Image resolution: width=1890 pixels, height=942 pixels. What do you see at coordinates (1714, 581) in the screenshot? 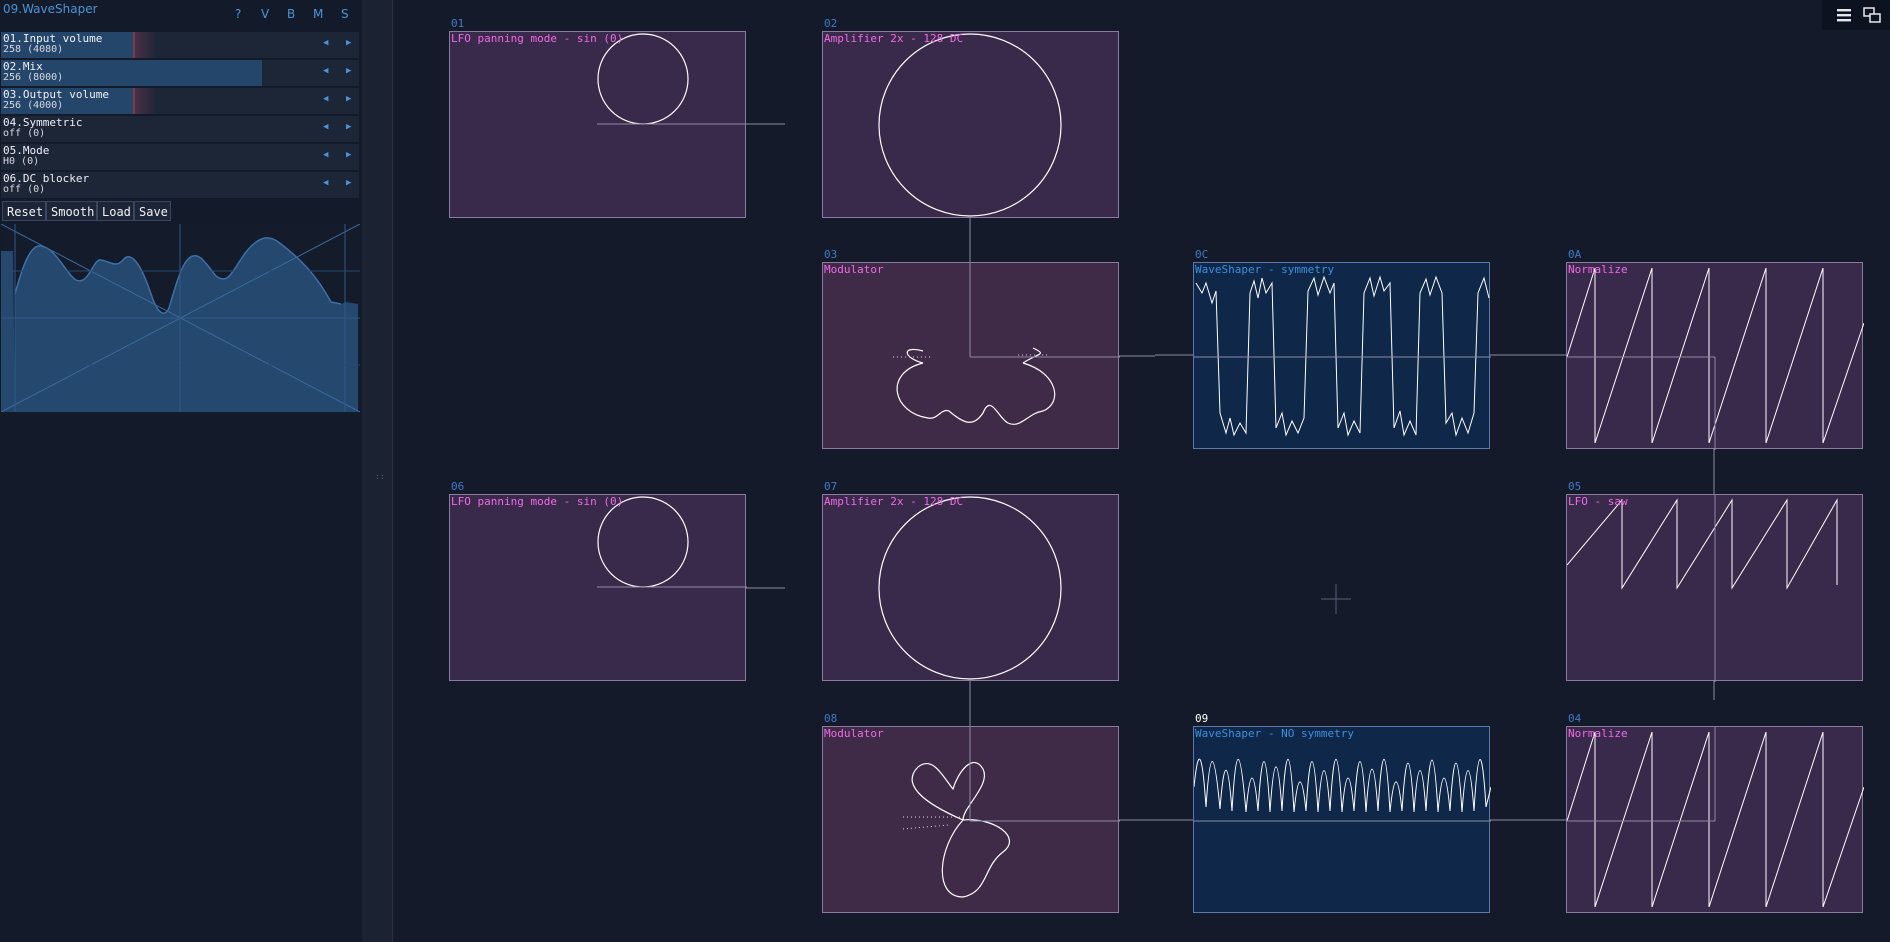
I see `node-05-lfo-saw: 05 LFO - saw` at bounding box center [1714, 581].